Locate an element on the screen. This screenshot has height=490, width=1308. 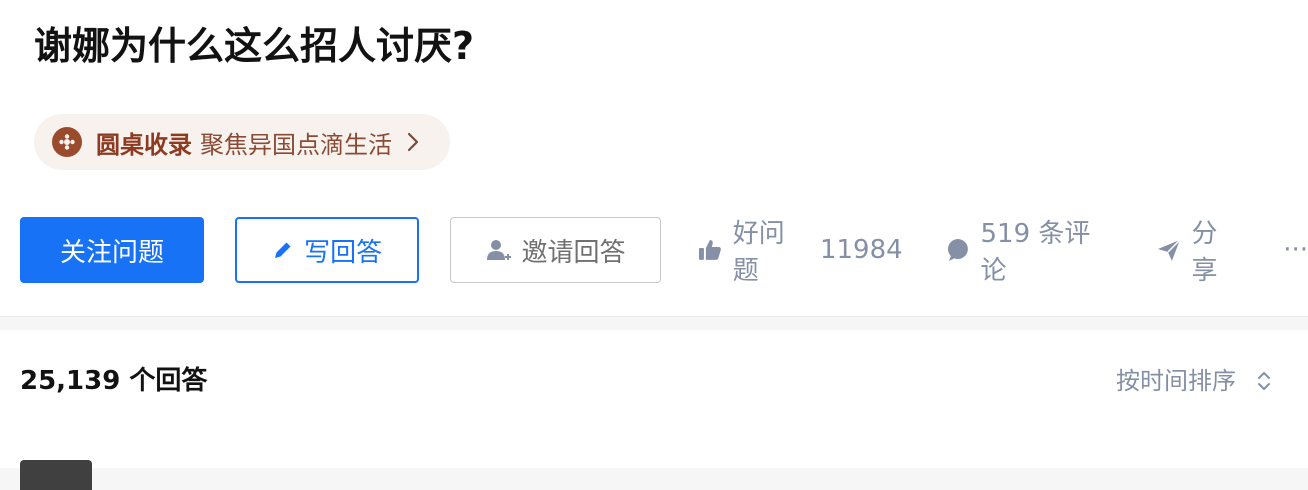
invite-answer-button: 邀请回答 is located at coordinates (555, 250).